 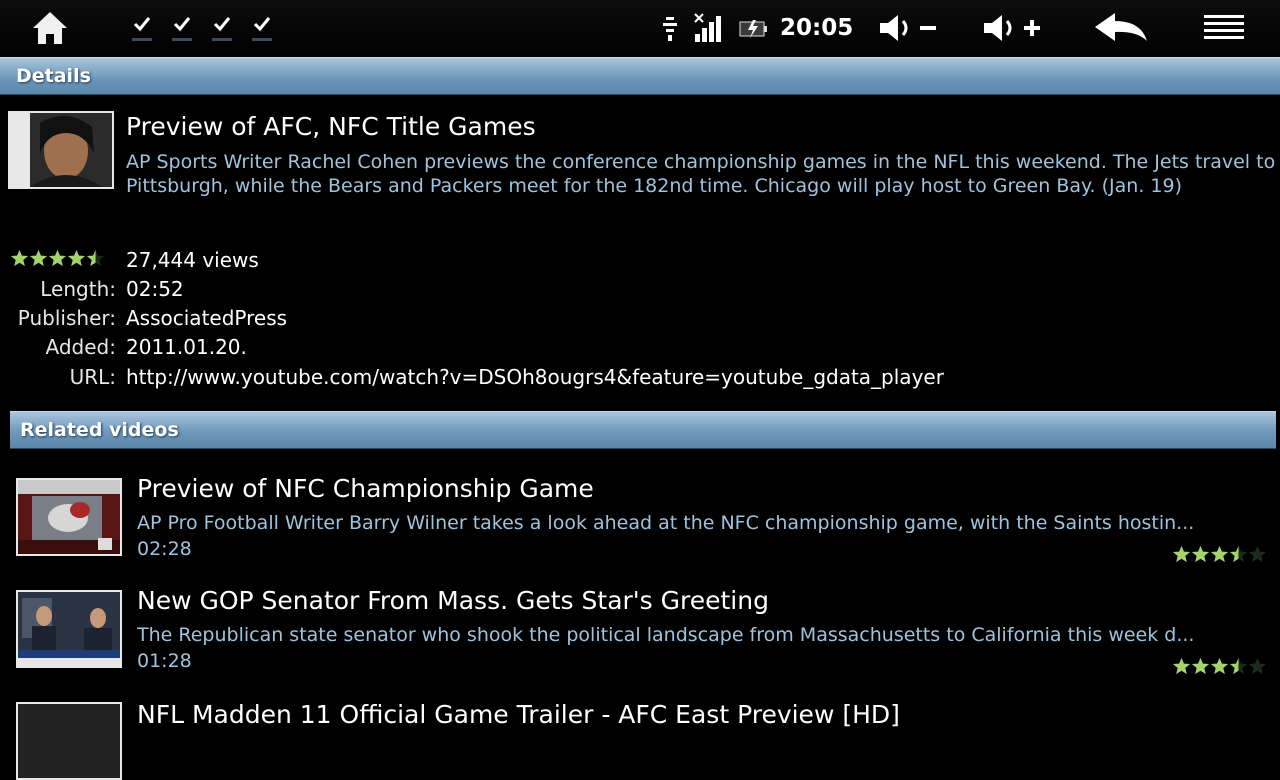 What do you see at coordinates (640, 76) in the screenshot?
I see `details-section-header: Details` at bounding box center [640, 76].